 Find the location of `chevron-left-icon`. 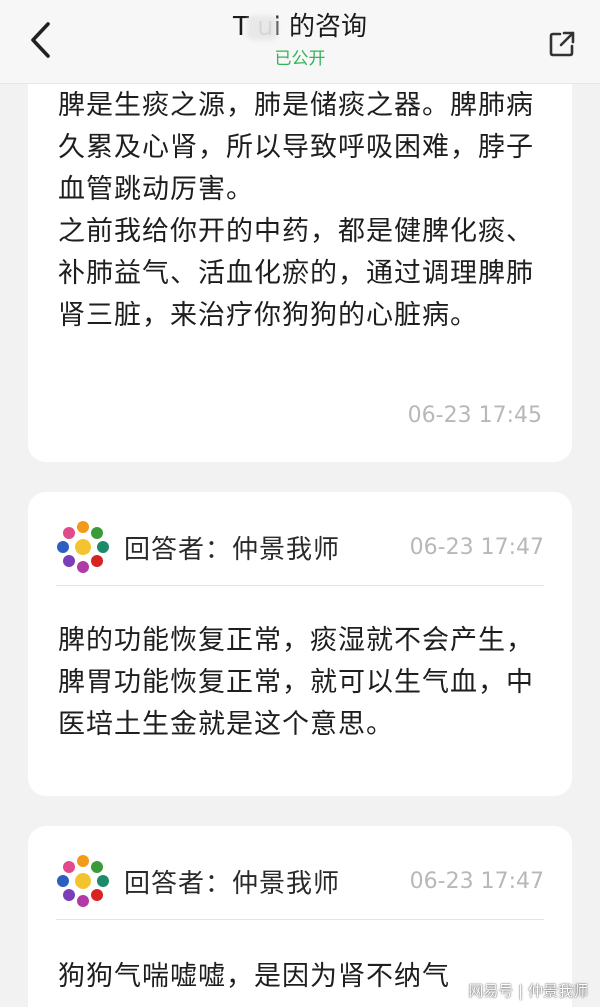

chevron-left-icon is located at coordinates (40, 40).